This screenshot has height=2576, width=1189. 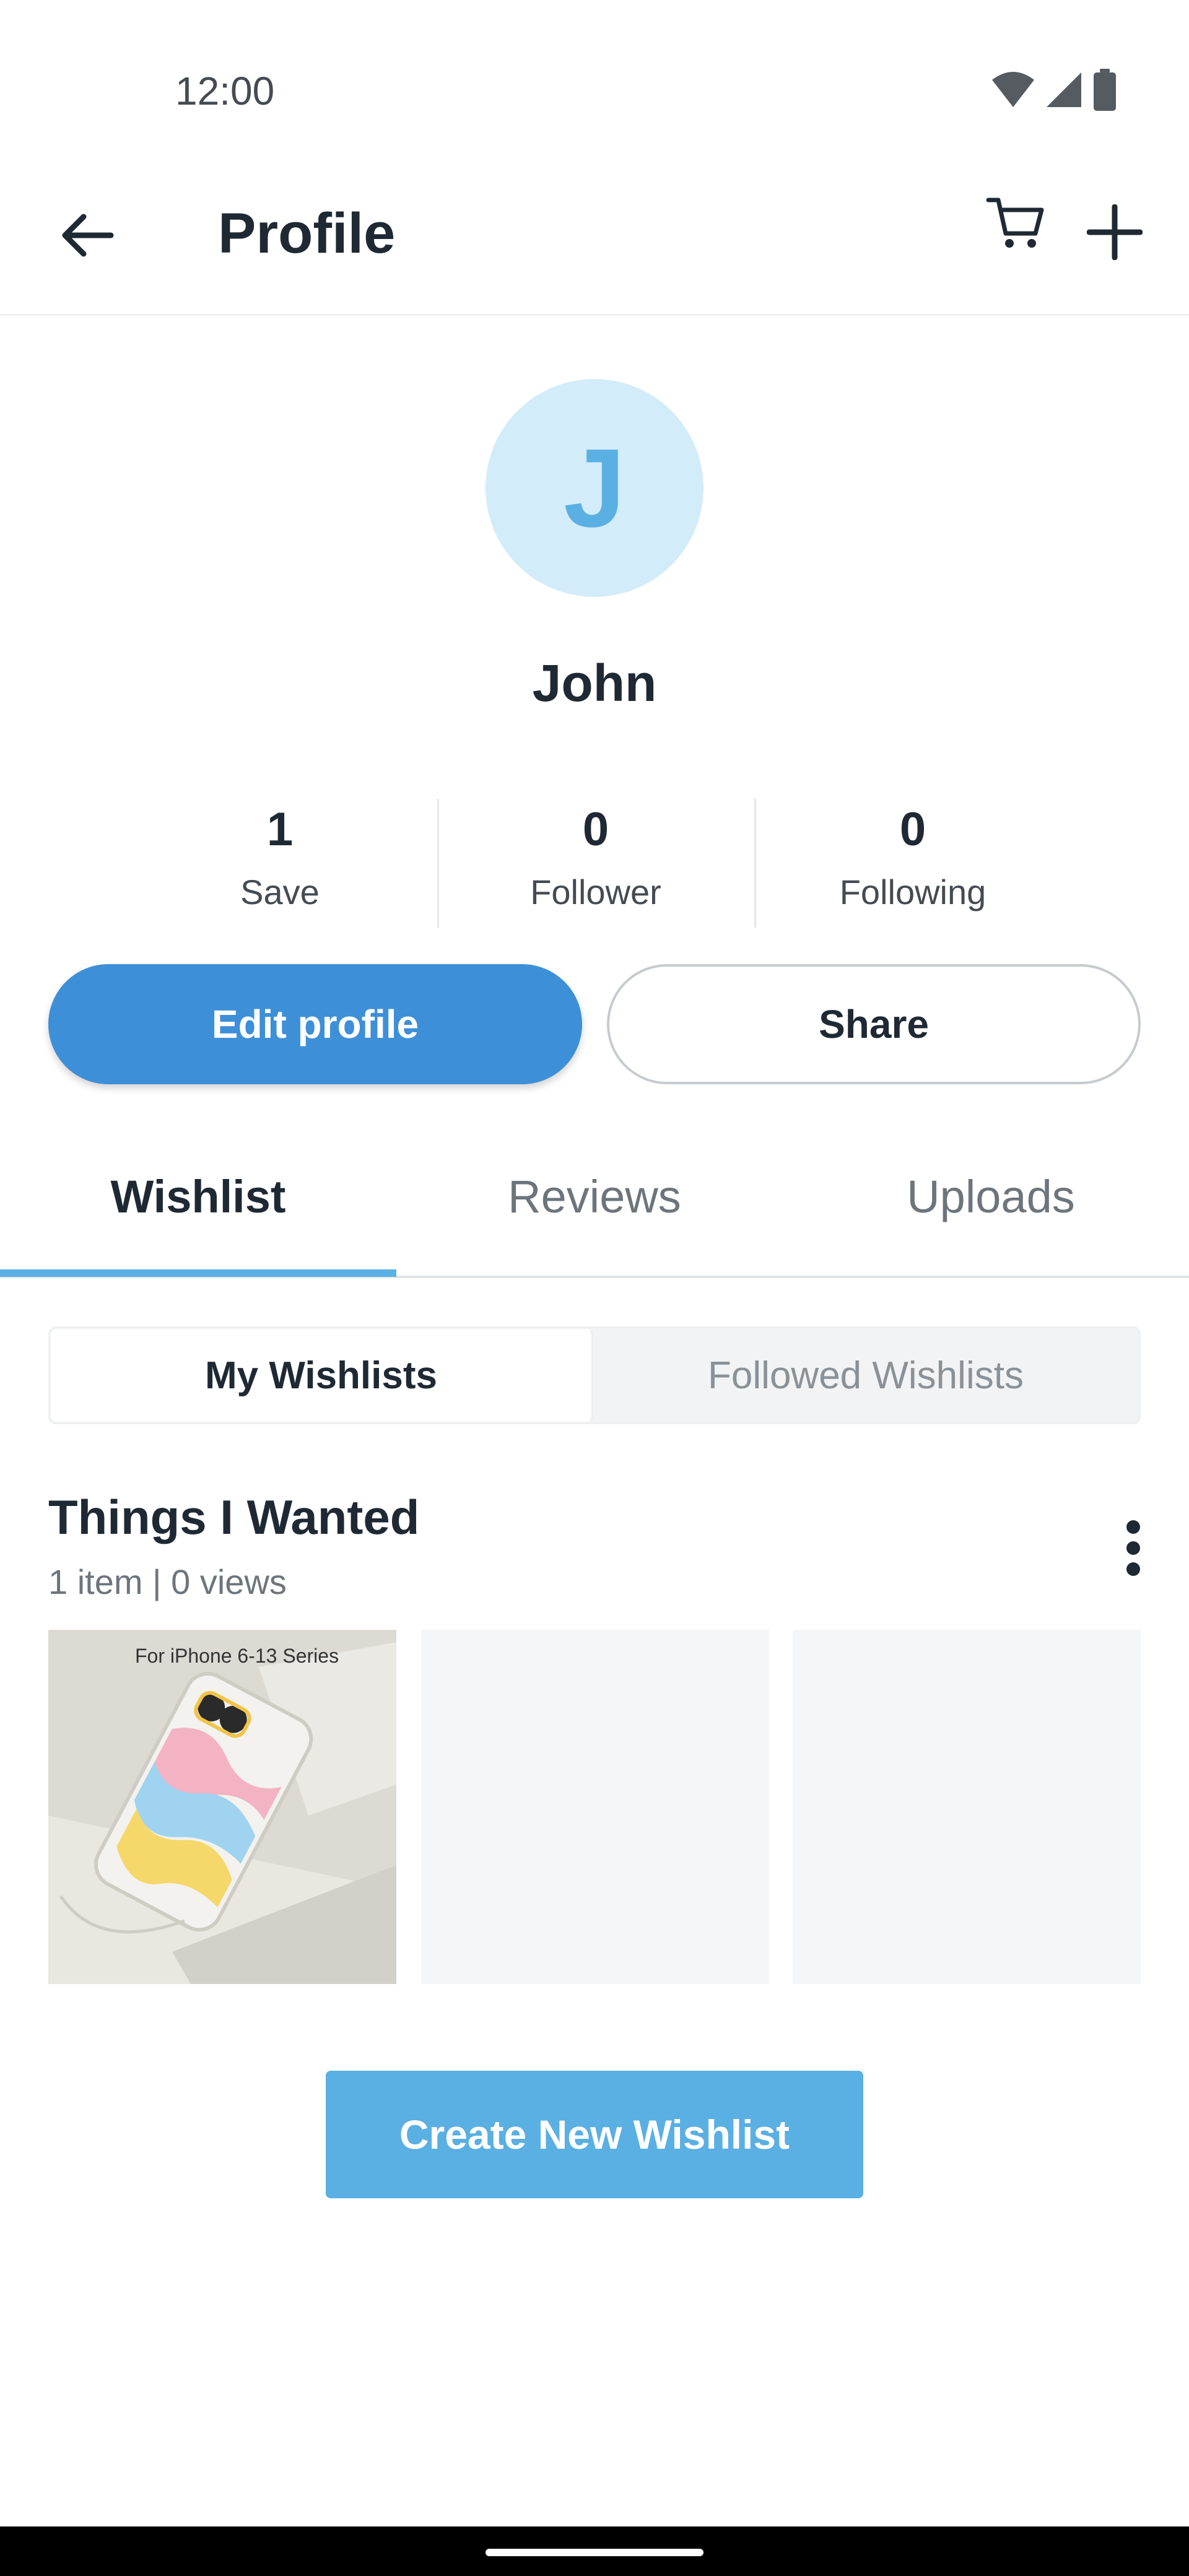 What do you see at coordinates (280, 829) in the screenshot?
I see `stat-save-value: 1` at bounding box center [280, 829].